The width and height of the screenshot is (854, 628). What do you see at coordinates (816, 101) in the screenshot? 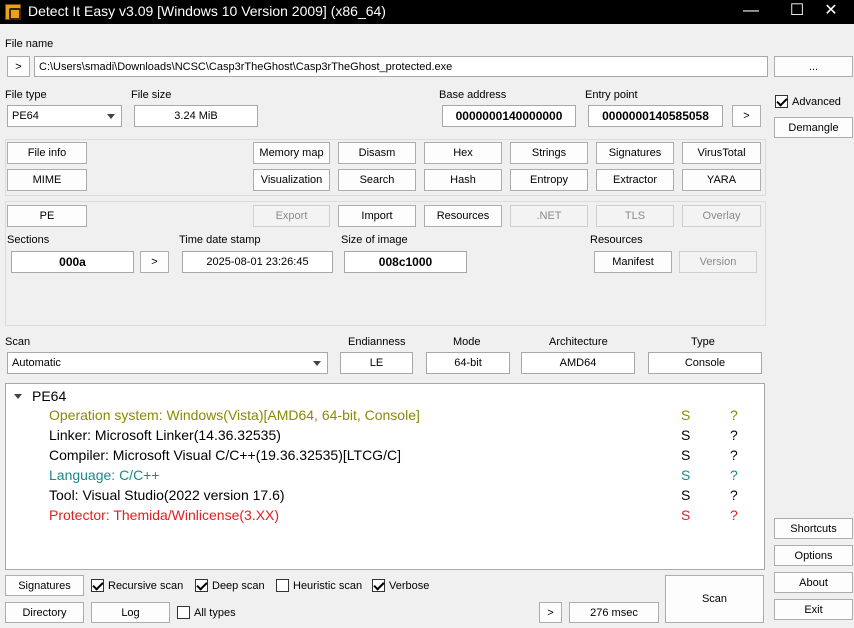
I see `advanced-label: Advanced` at bounding box center [816, 101].